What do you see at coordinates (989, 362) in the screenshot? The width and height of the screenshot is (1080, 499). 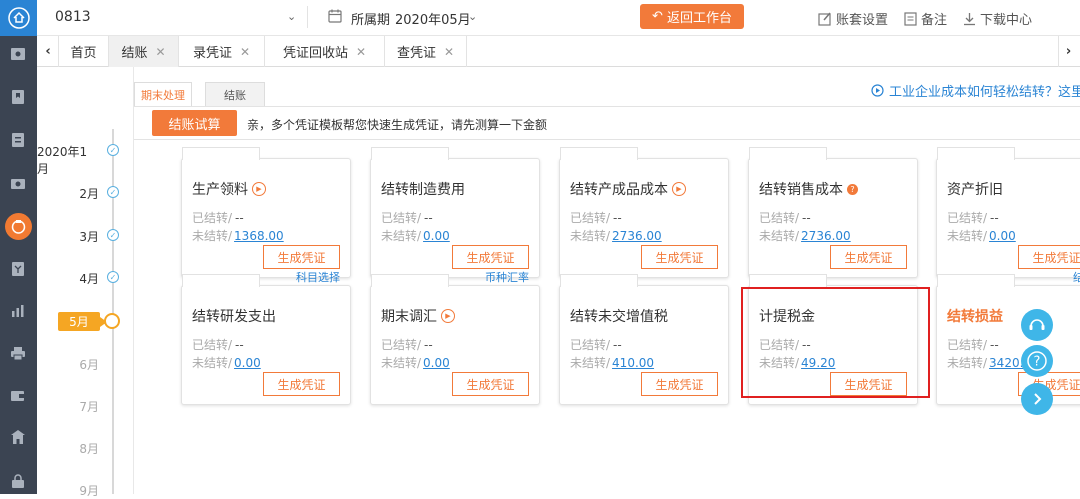 I see `card-undone-line: 未结转/3420.0` at bounding box center [989, 362].